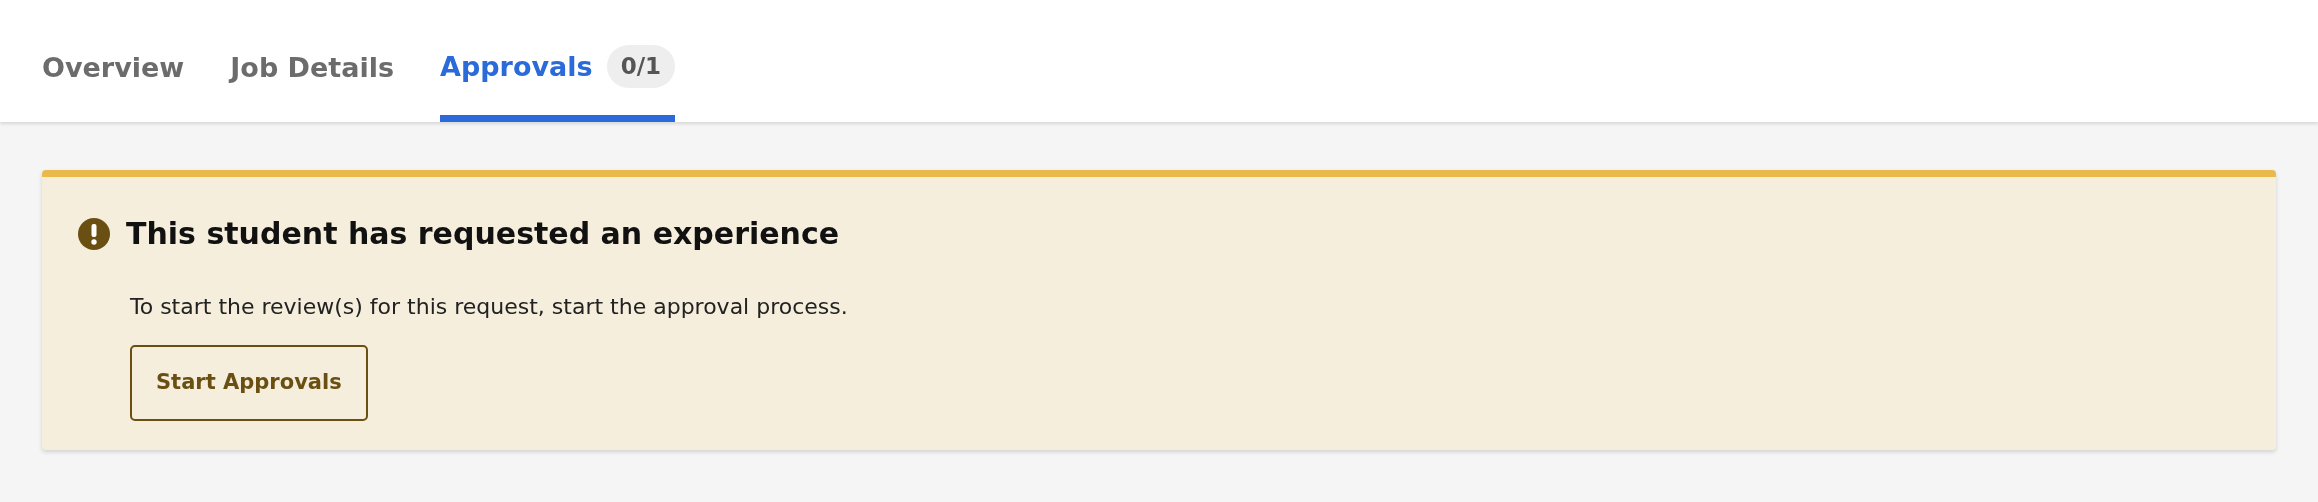 The height and width of the screenshot is (502, 2318). What do you see at coordinates (94, 233) in the screenshot?
I see `warning-icon` at bounding box center [94, 233].